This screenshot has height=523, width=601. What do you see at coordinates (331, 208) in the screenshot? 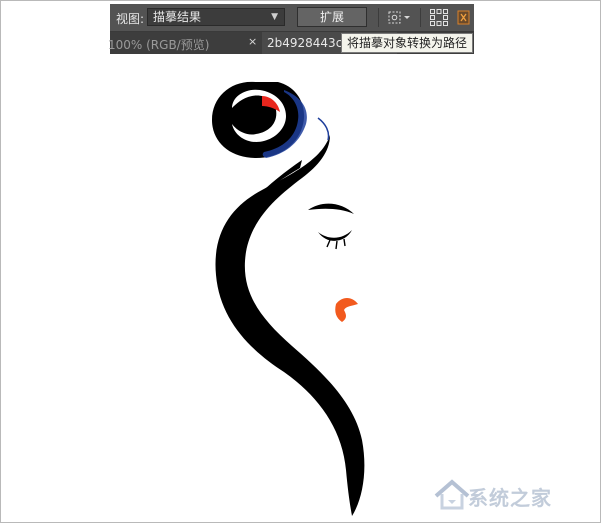
I see `eyebrow` at bounding box center [331, 208].